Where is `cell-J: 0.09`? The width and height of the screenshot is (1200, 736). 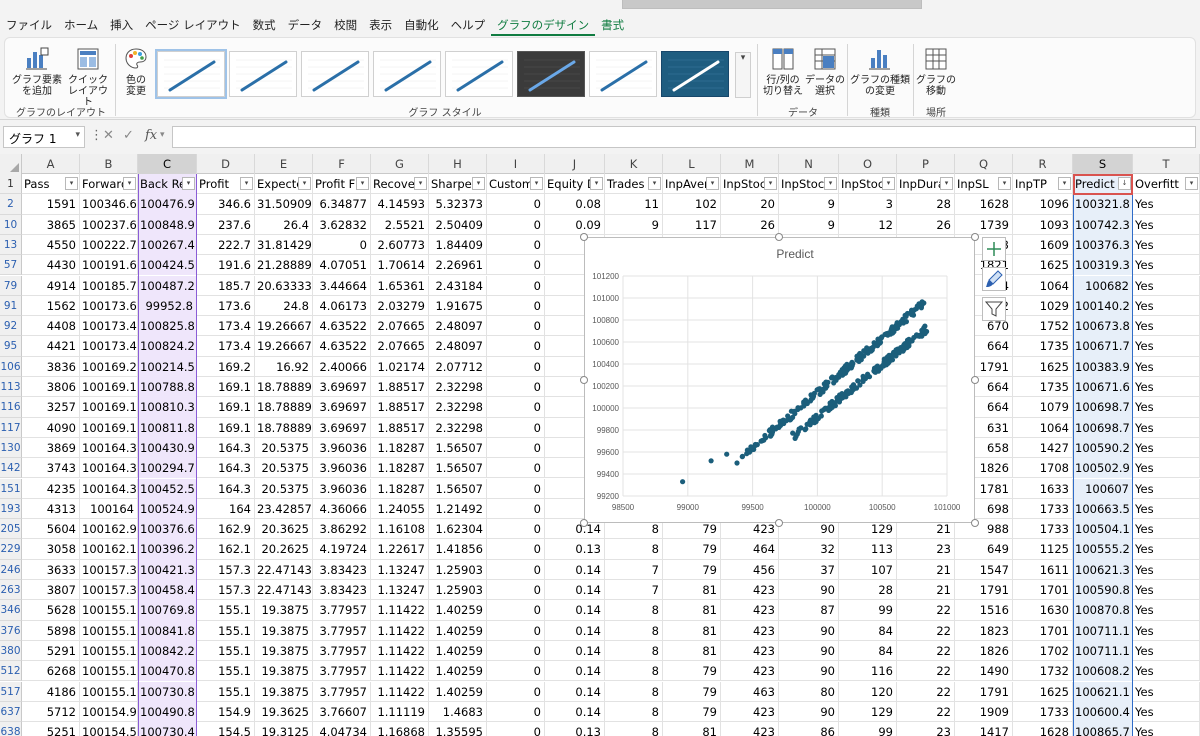
cell-J: 0.09 is located at coordinates (575, 224).